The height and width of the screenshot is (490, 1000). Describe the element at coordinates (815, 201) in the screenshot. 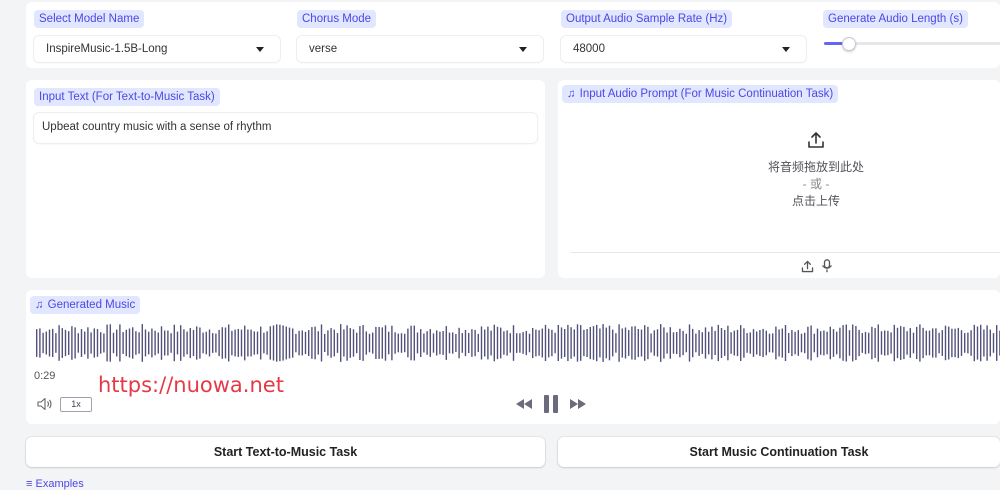

I see `dropzone-click-text: 点击上传` at that location.